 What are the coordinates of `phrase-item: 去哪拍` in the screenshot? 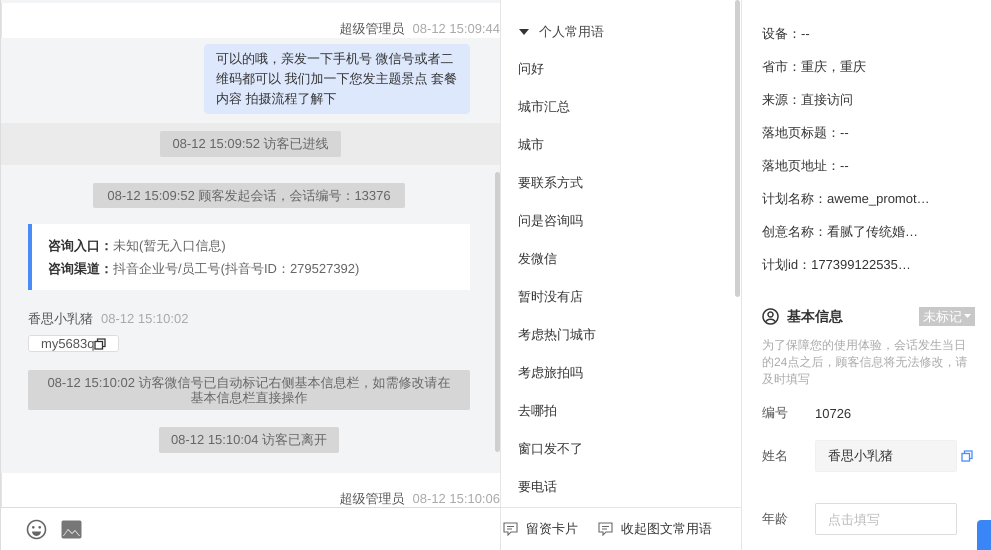 It's located at (621, 411).